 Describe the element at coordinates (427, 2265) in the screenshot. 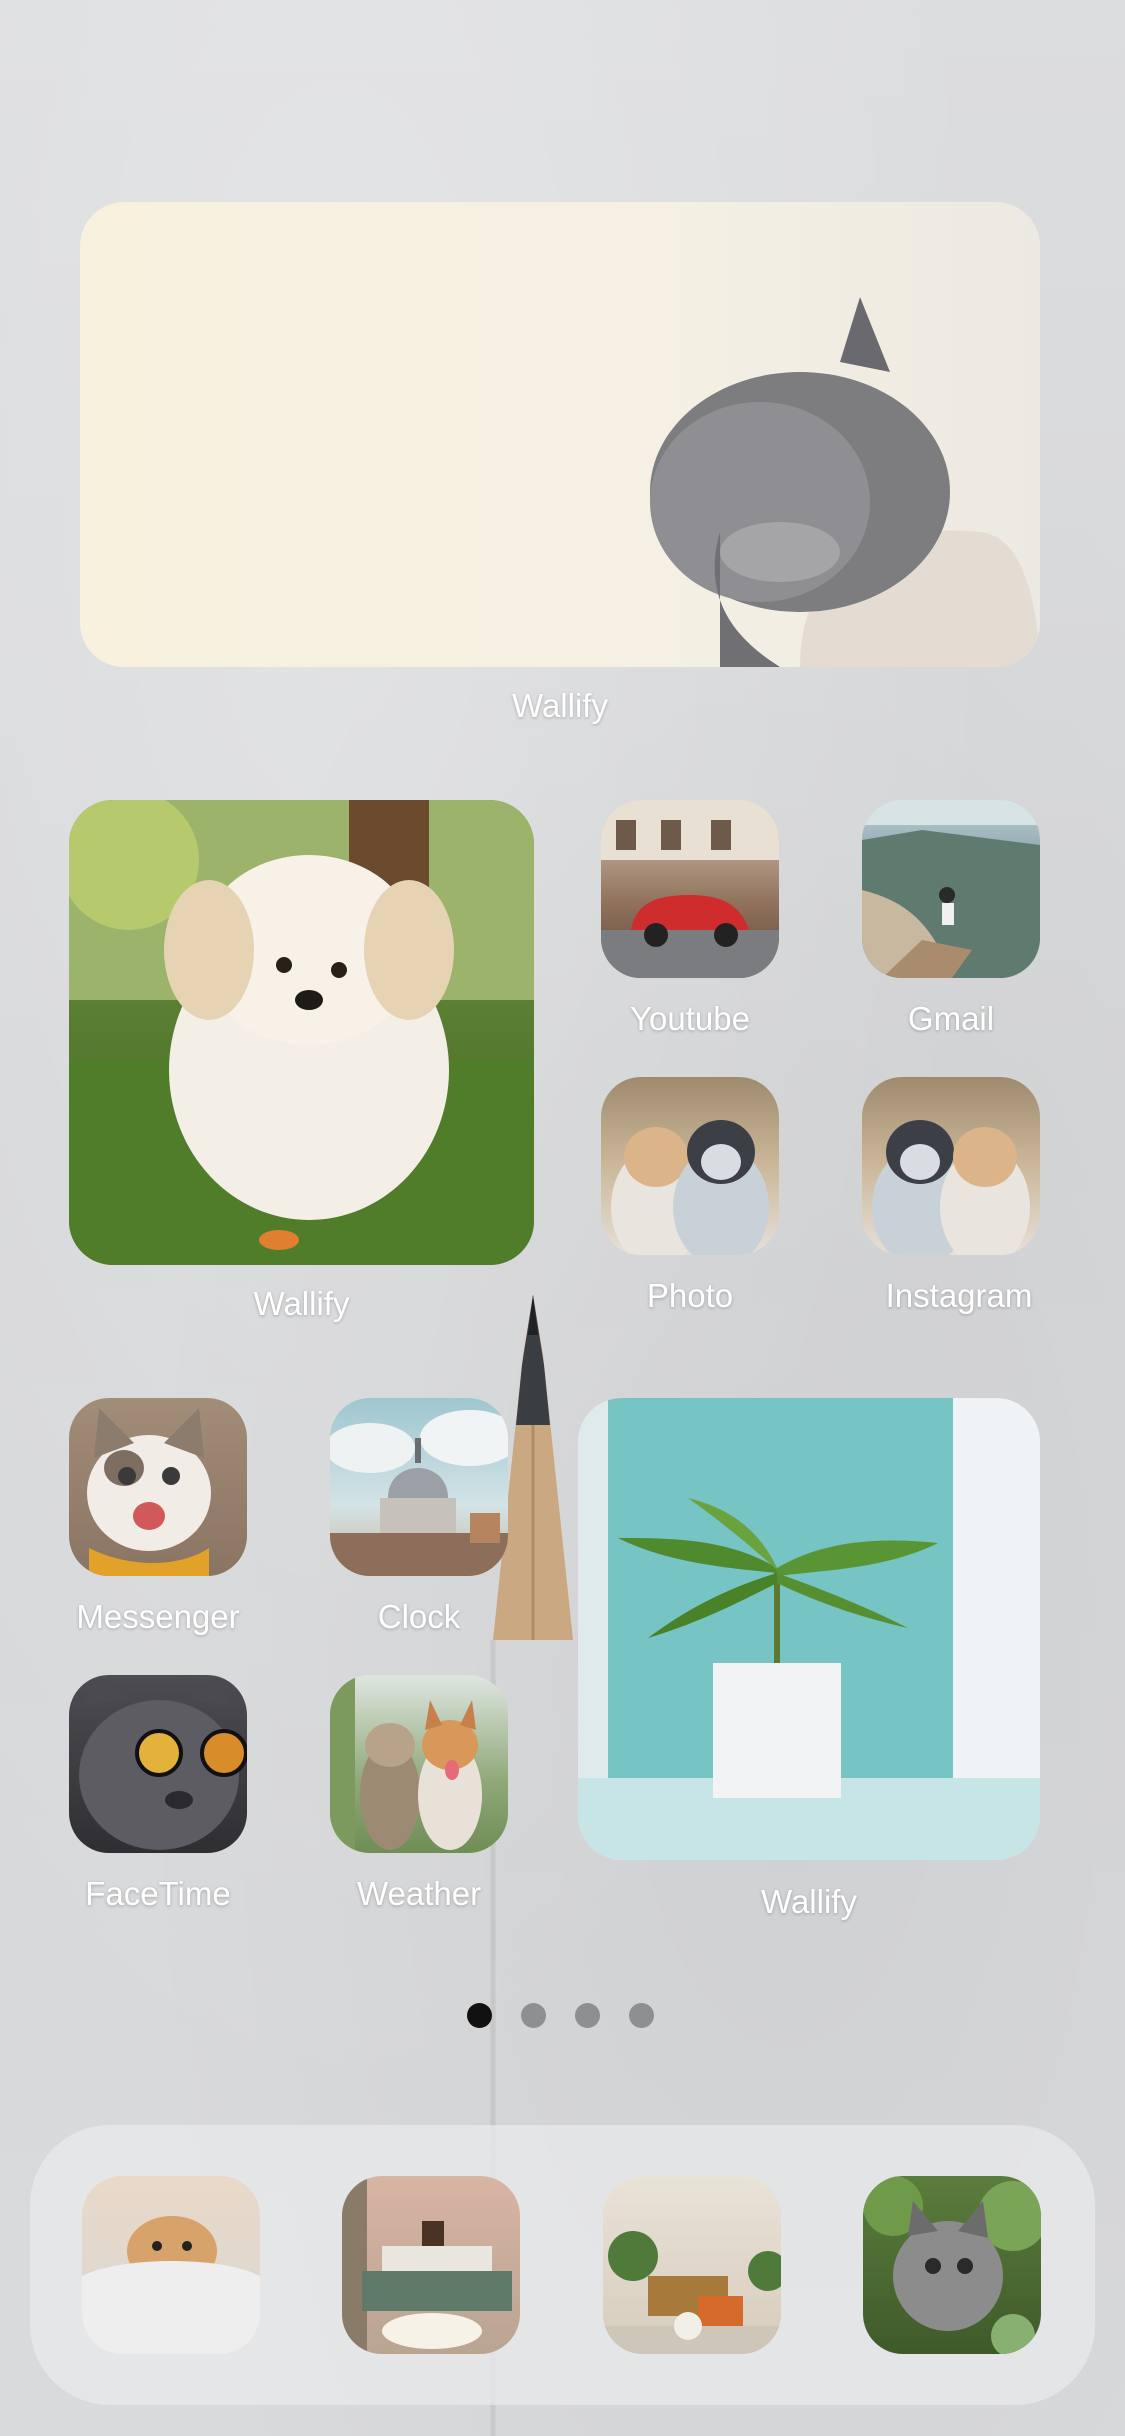

I see `coffee-table-image` at that location.